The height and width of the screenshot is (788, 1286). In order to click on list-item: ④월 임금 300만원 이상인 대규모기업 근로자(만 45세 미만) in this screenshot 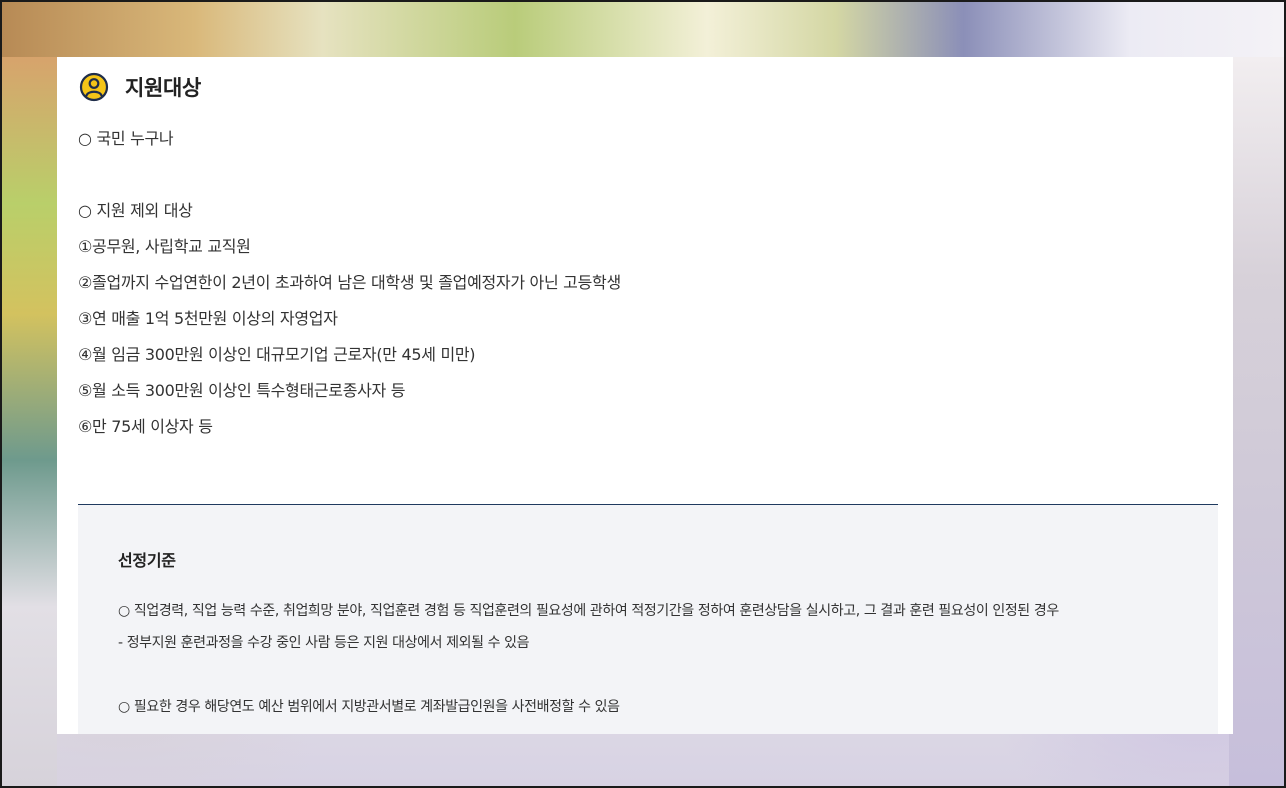, I will do `click(277, 354)`.